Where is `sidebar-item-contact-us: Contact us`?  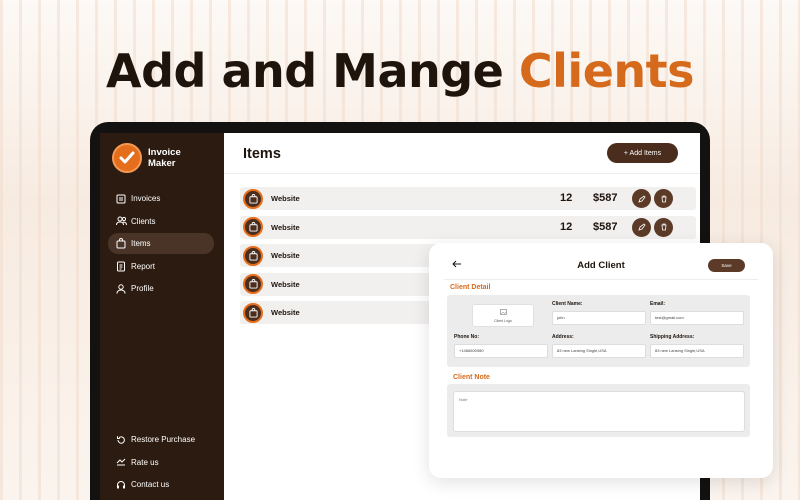
sidebar-item-contact-us: Contact us is located at coordinates (161, 484).